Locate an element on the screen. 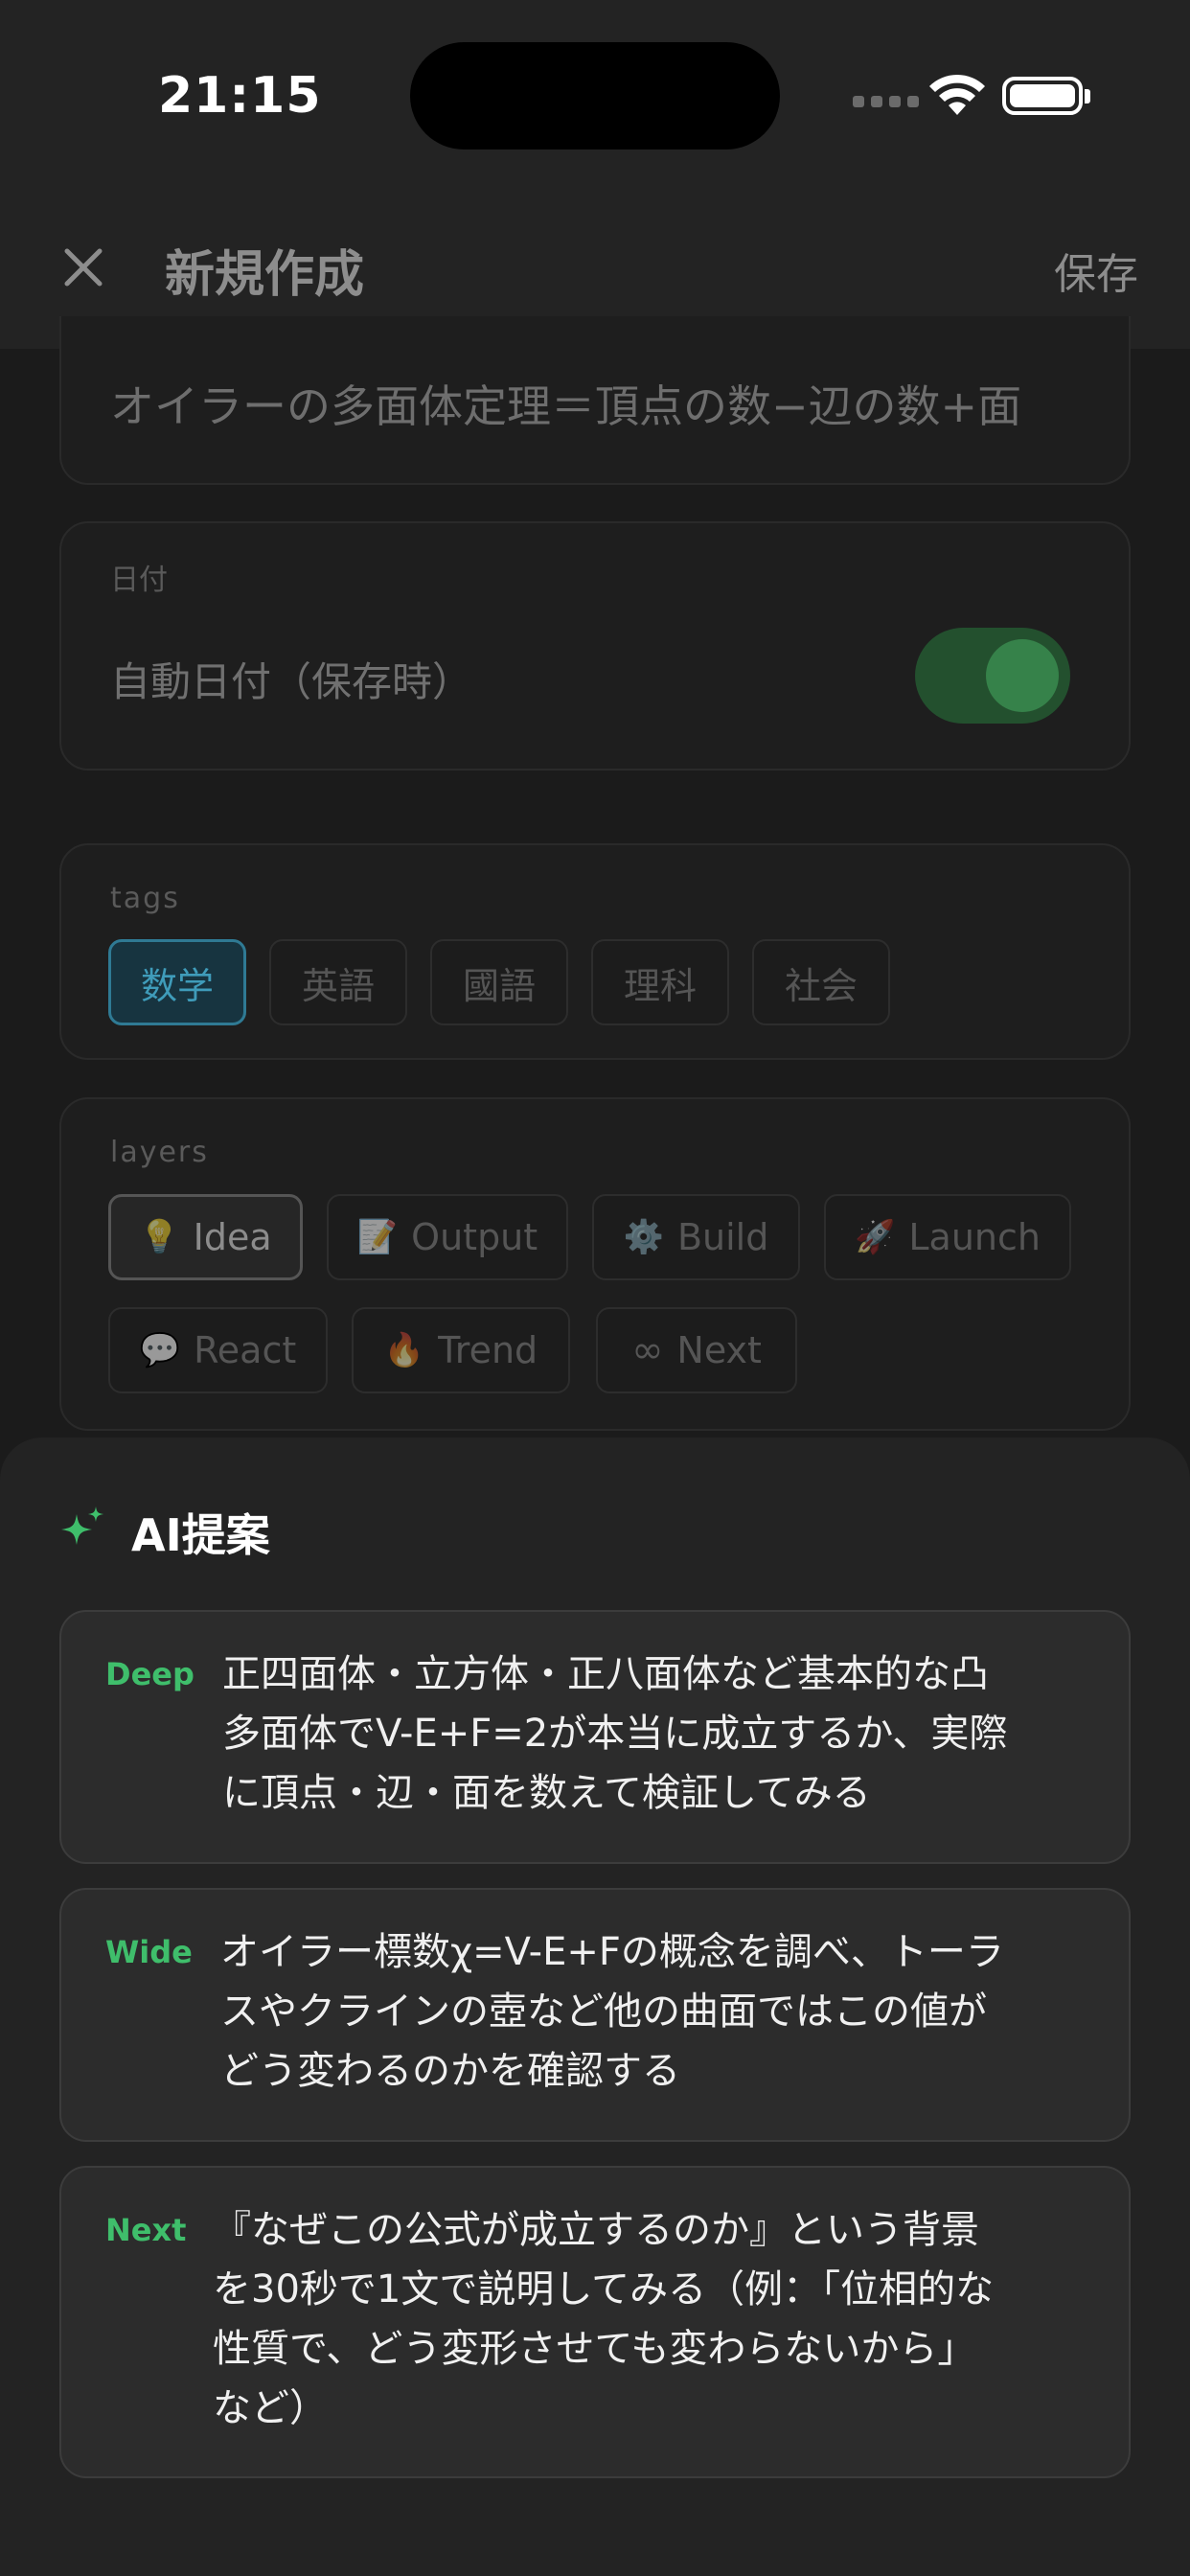  layer-chip-react: 💬 React is located at coordinates (218, 1350).